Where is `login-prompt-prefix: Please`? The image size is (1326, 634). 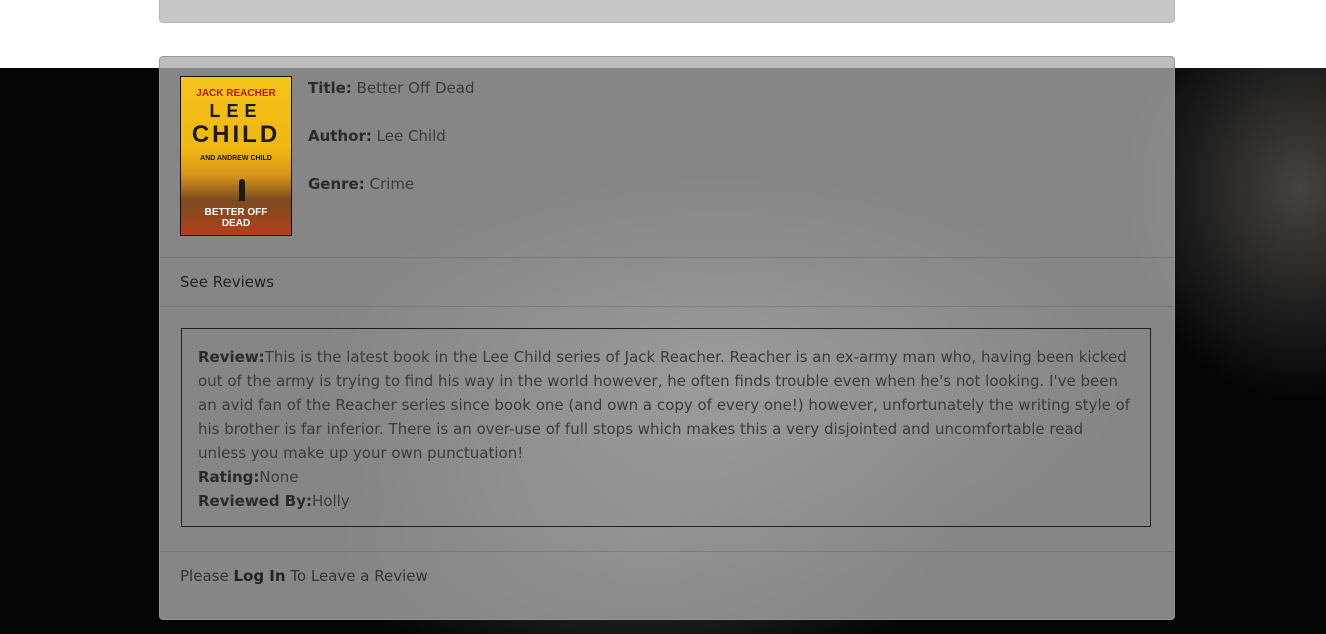
login-prompt-prefix: Please is located at coordinates (207, 576).